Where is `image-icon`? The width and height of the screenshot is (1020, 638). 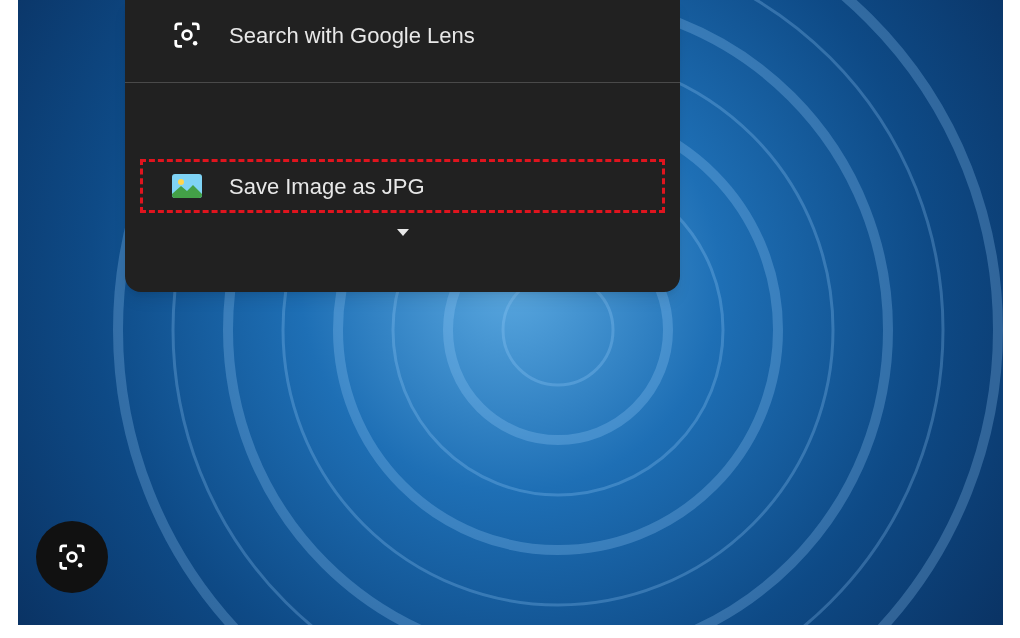 image-icon is located at coordinates (187, 186).